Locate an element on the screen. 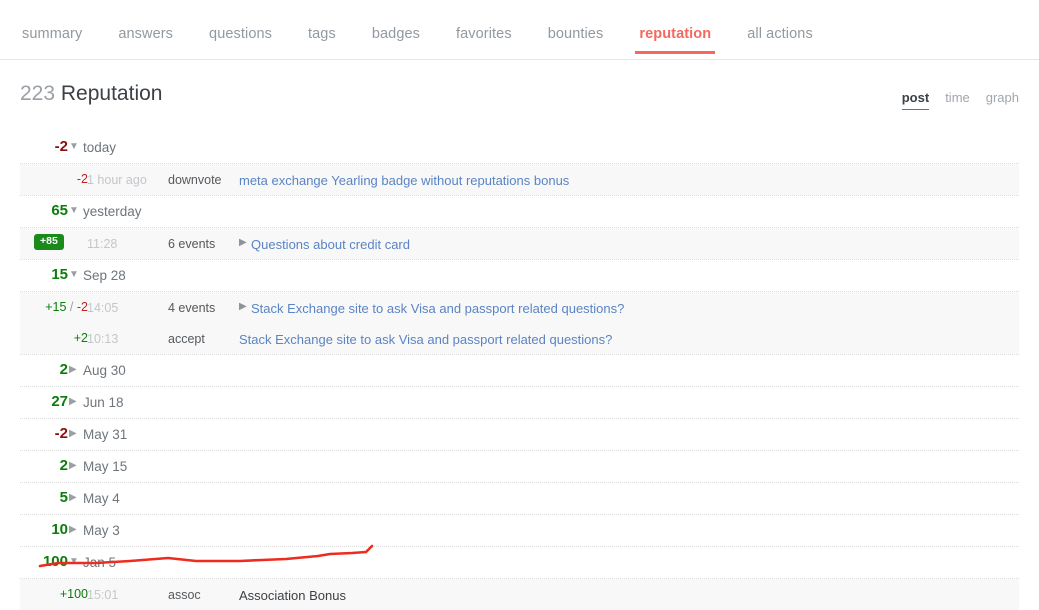  reputation-row-type: downvote is located at coordinates (195, 180).